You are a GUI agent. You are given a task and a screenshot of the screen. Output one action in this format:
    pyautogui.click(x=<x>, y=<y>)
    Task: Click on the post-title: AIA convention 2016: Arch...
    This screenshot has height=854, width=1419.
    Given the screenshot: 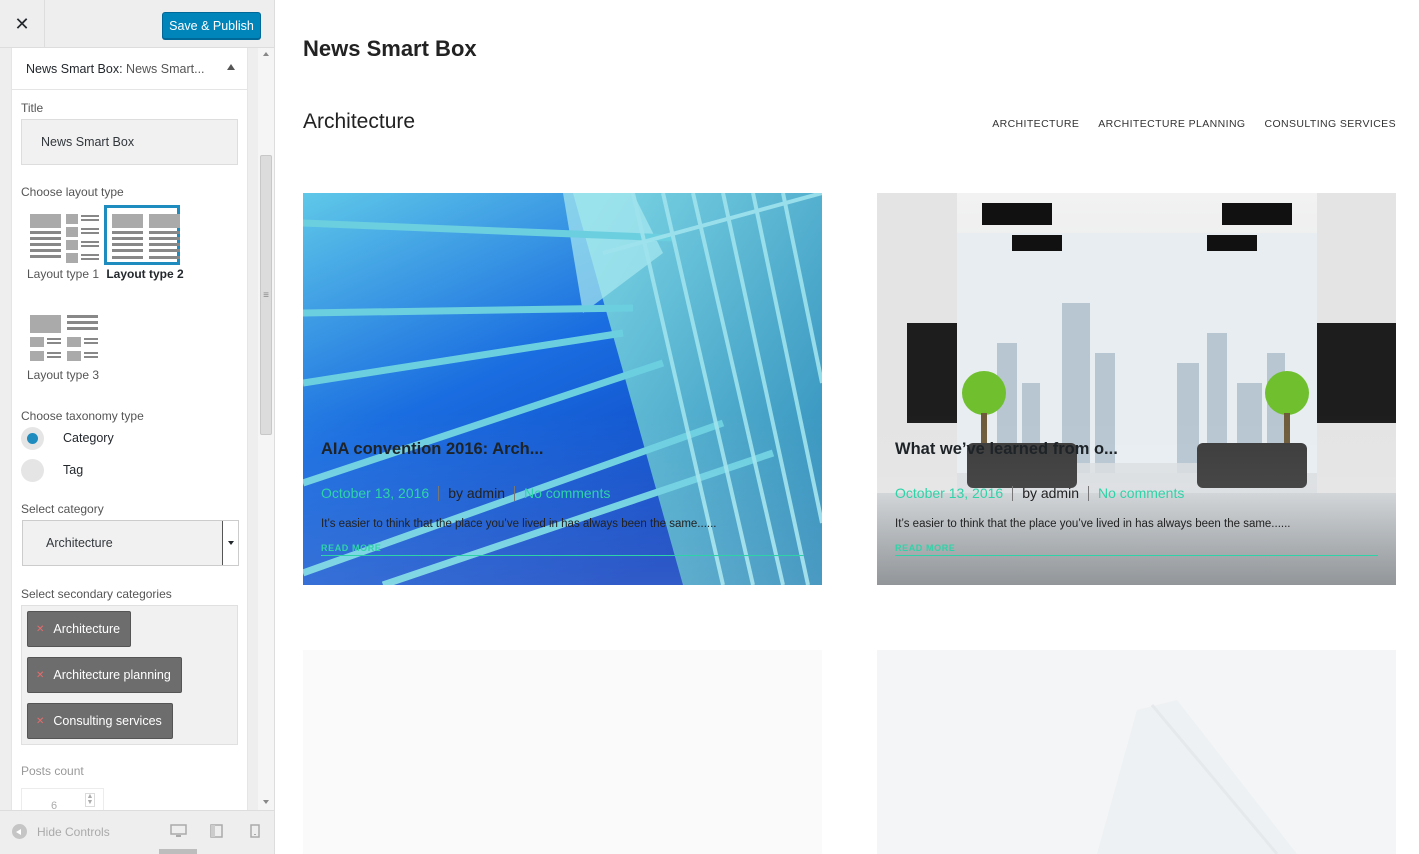 What is the action you would take?
    pyautogui.click(x=432, y=449)
    